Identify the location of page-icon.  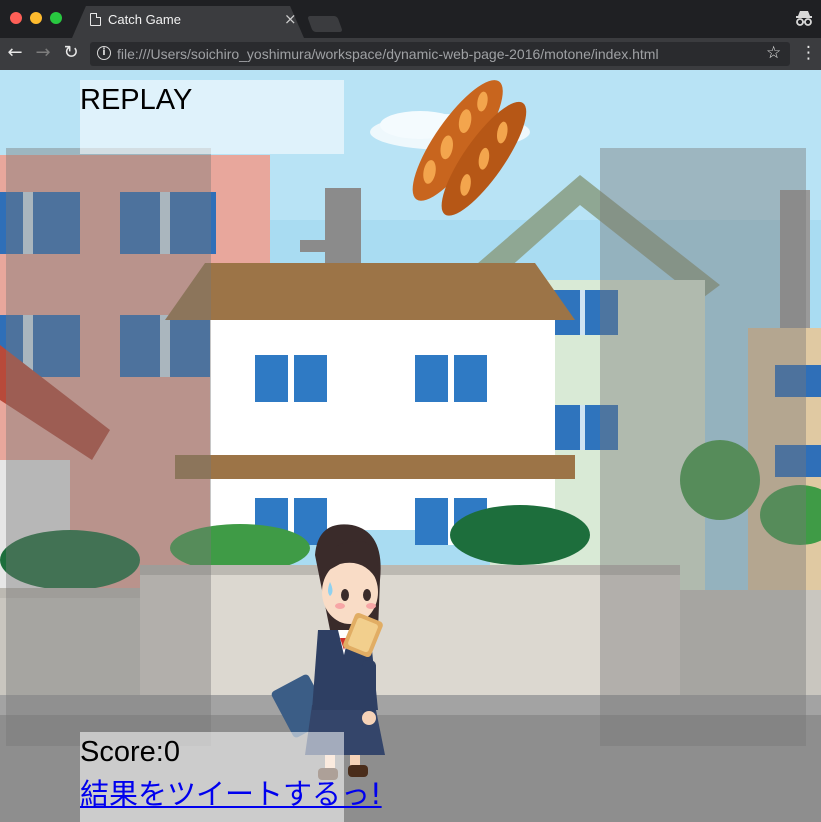
(95, 19).